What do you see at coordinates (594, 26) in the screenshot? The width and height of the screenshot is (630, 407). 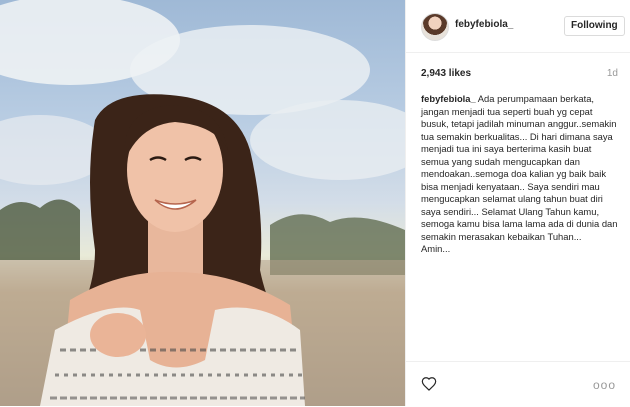 I see `following-button: Following` at bounding box center [594, 26].